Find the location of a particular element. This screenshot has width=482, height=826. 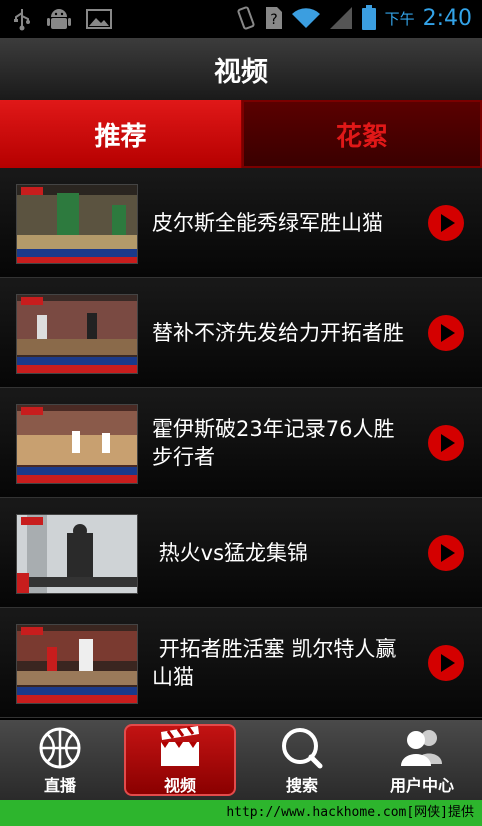

android-icon is located at coordinates (59, 19).